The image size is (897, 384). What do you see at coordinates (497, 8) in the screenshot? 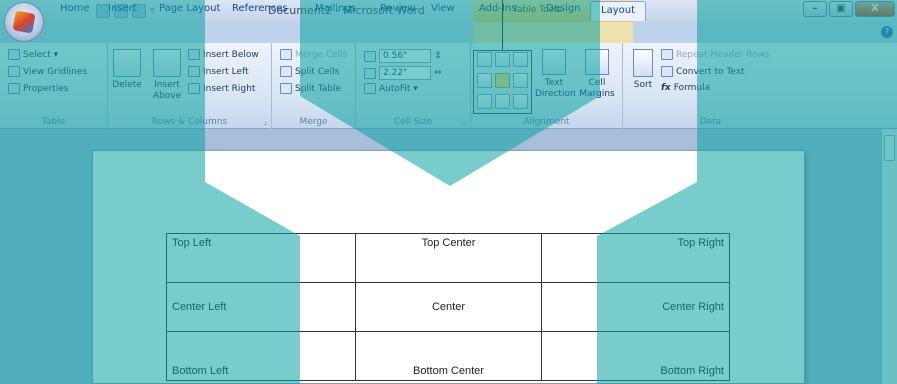
I see `tab-add-ins: Add-Ins` at bounding box center [497, 8].